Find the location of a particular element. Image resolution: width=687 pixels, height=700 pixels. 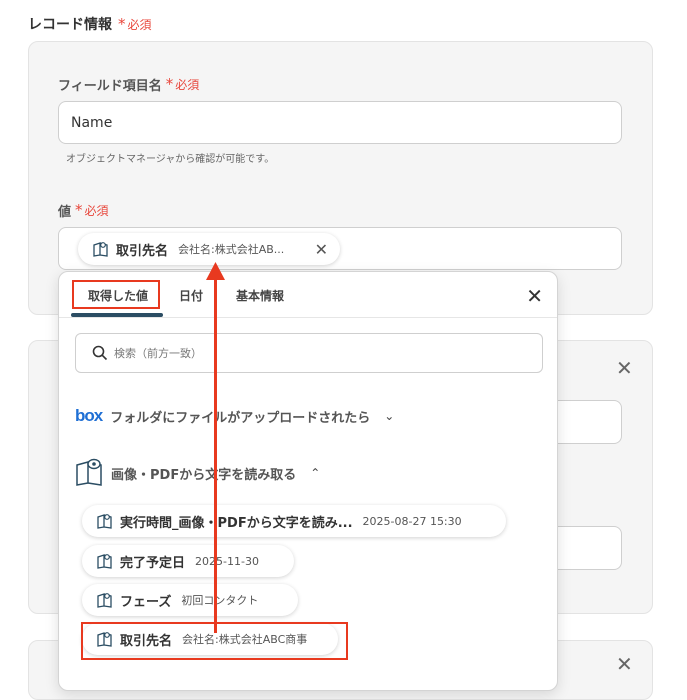

annotation-arrow-line is located at coordinates (215, 454).